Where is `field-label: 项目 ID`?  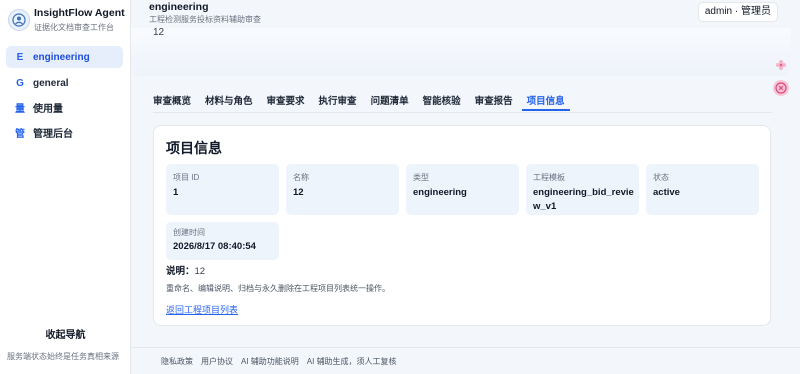 field-label: 项目 ID is located at coordinates (186, 177).